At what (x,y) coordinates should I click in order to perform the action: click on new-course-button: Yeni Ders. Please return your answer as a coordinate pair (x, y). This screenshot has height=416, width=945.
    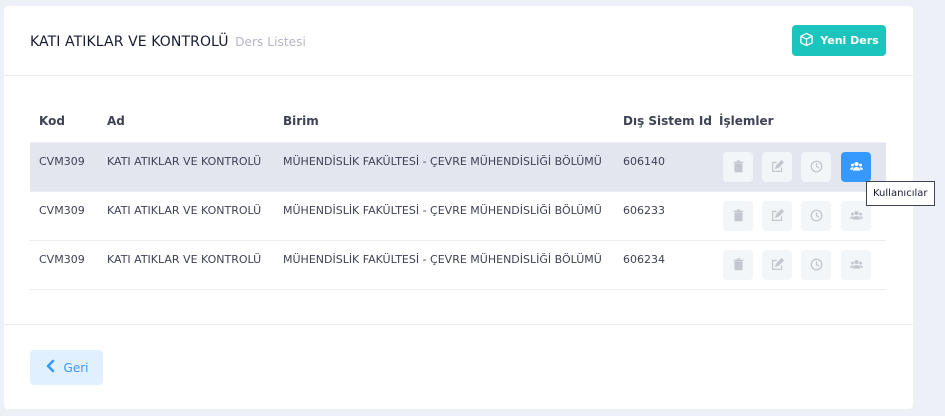
    Looking at the image, I should click on (839, 40).